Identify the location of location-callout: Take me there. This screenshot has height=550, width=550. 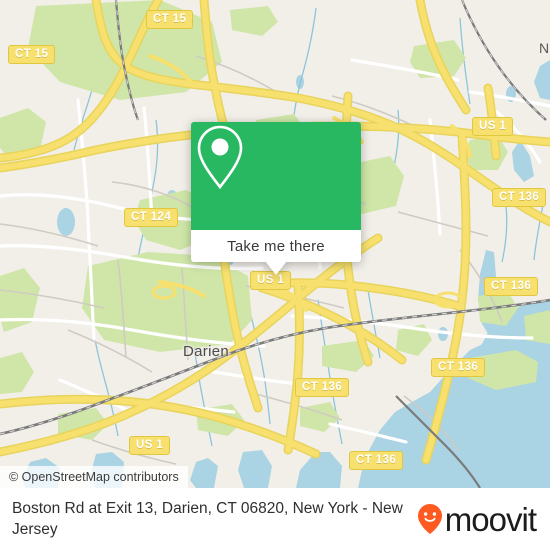
(276, 198).